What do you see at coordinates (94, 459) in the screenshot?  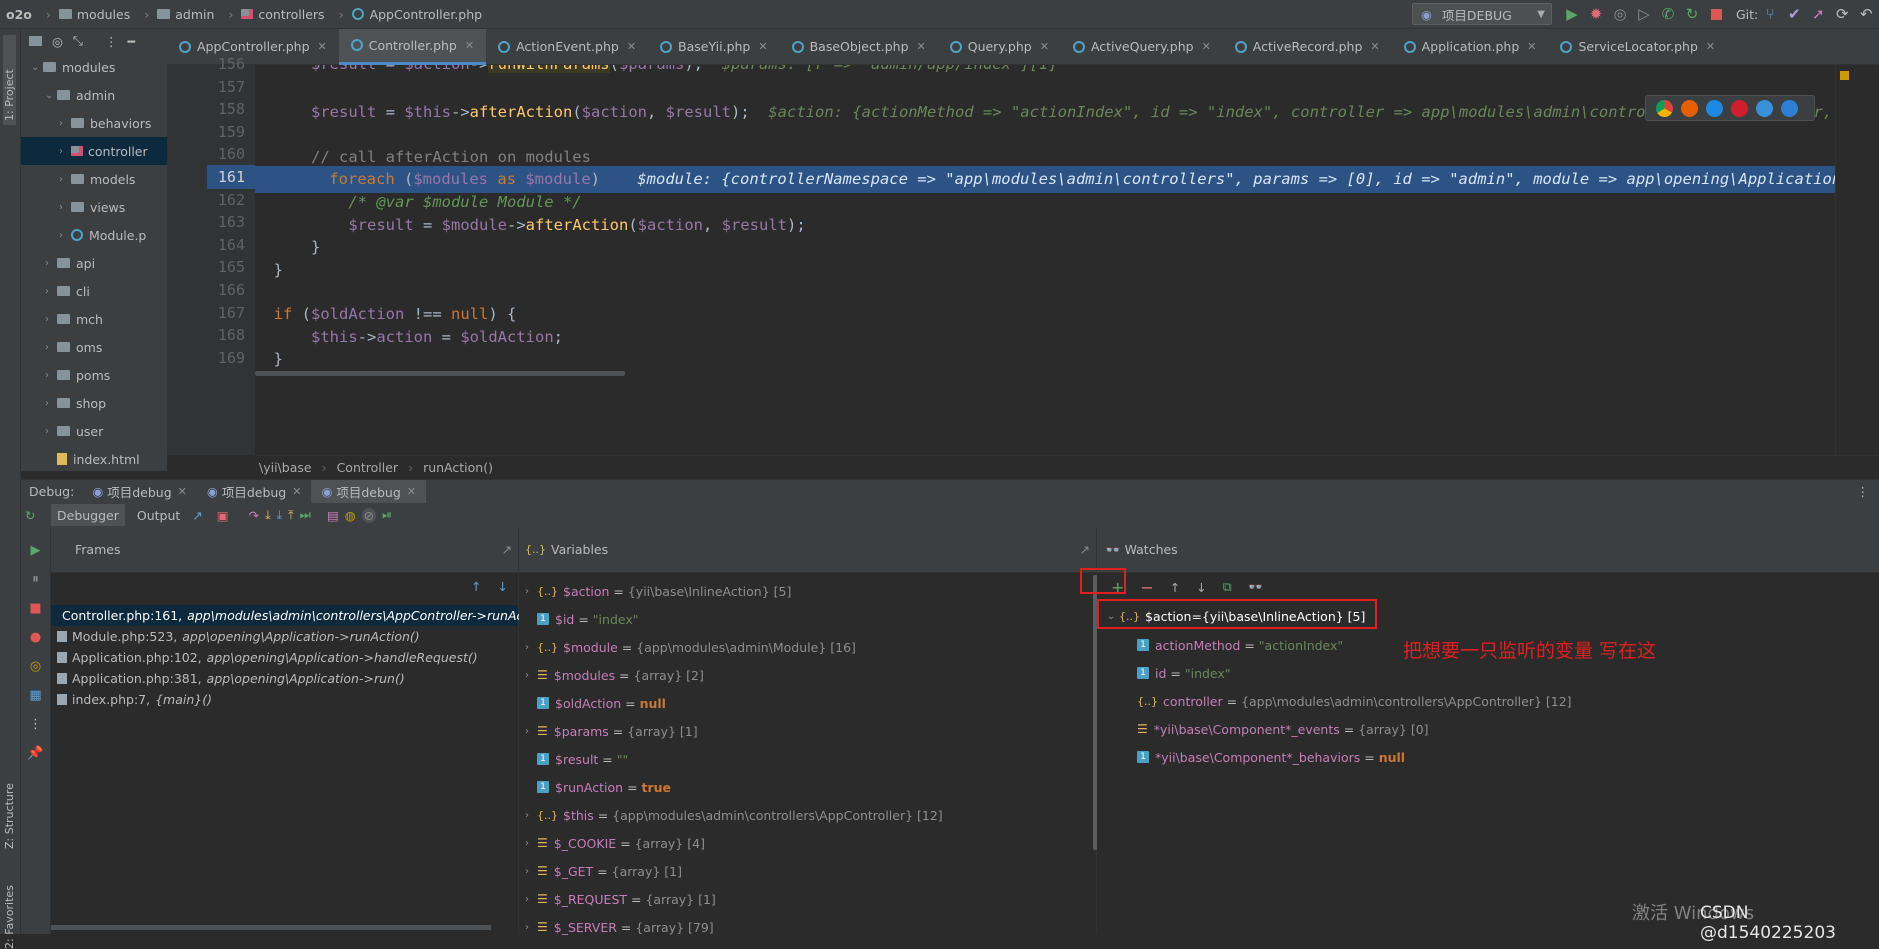 I see `project-tree-item: index.html` at bounding box center [94, 459].